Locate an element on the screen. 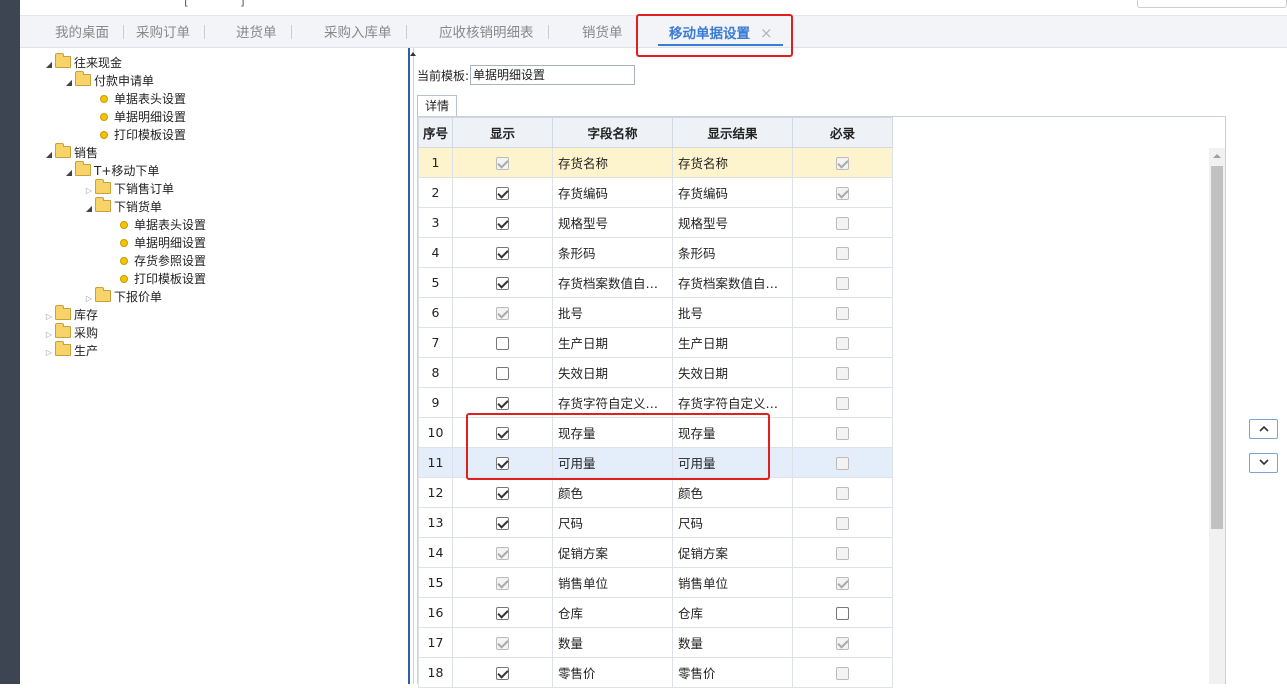  collapsed-arrow-icon: ▷ is located at coordinates (49, 353).